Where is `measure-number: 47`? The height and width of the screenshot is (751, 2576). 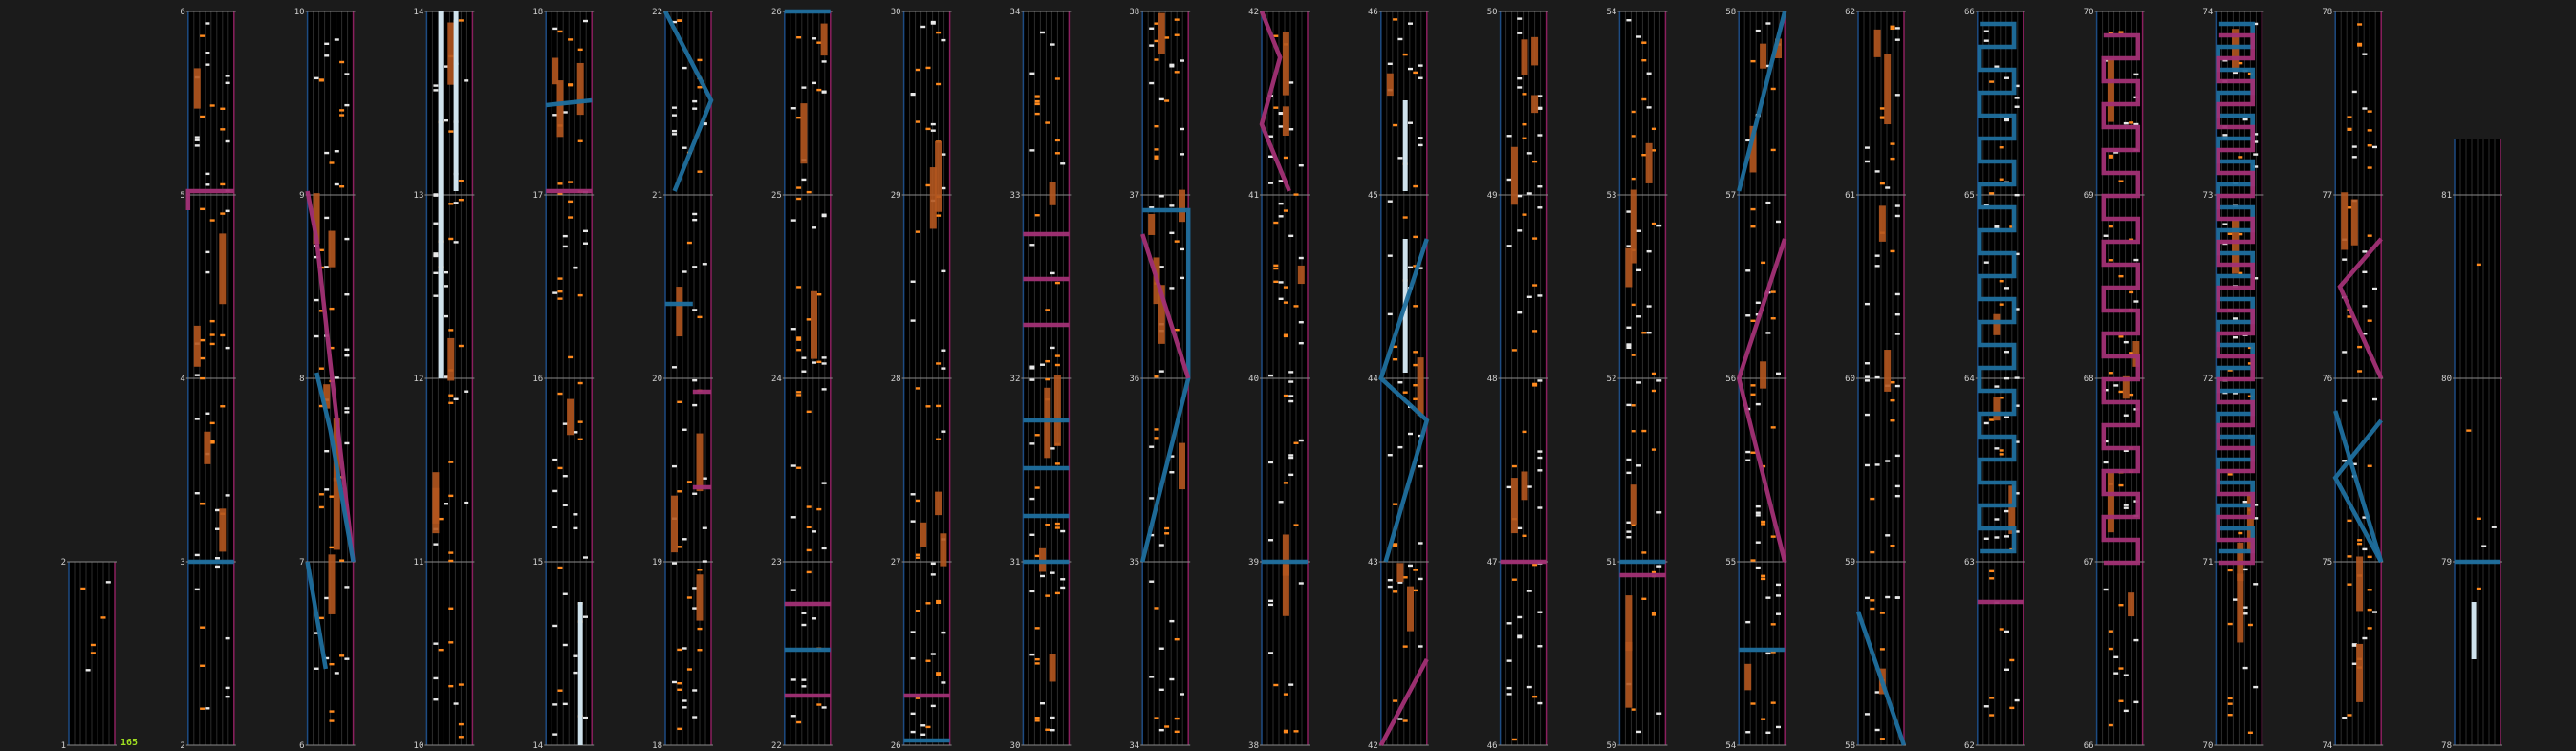
measure-number: 47 is located at coordinates (1492, 563).